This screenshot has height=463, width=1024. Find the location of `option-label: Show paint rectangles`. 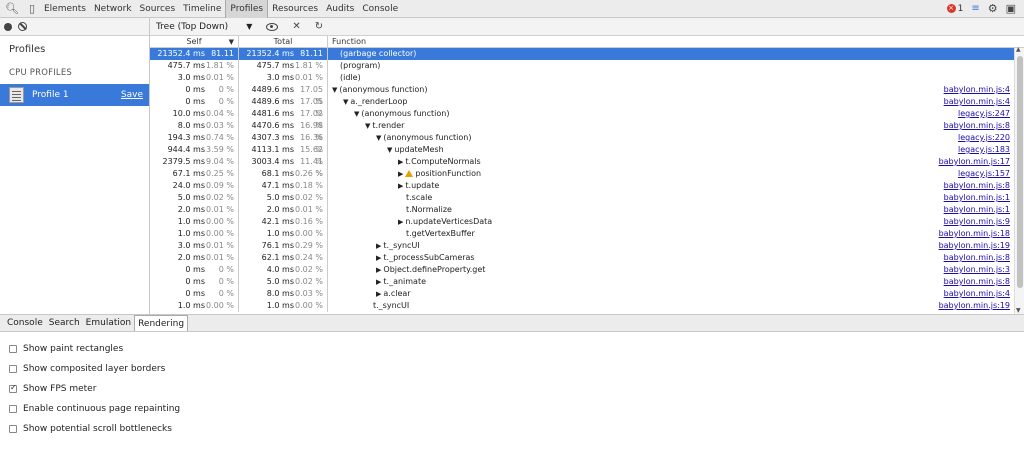

option-label: Show paint rectangles is located at coordinates (73, 349).